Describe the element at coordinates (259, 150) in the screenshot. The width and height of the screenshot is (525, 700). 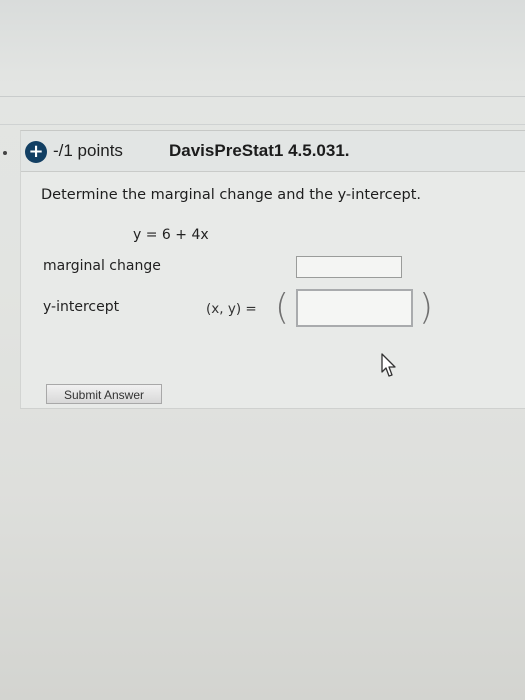
I see `question-id: DavisPreStat1 4.5.031.` at that location.